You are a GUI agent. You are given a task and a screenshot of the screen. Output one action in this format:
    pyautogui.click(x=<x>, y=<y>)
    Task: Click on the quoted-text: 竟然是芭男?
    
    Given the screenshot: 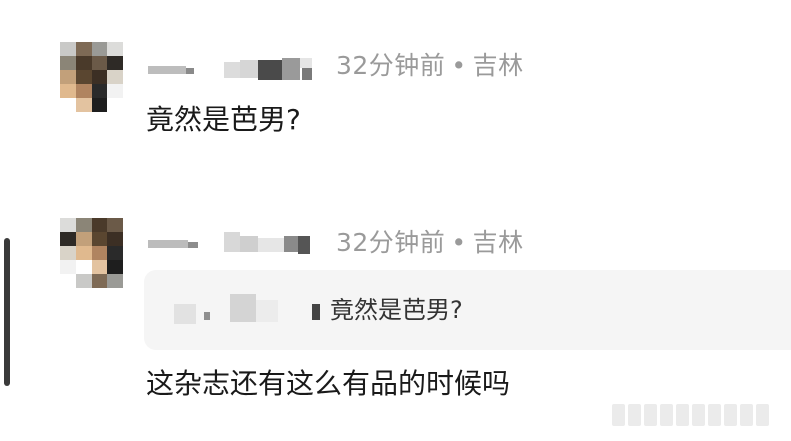 What is the action you would take?
    pyautogui.click(x=396, y=310)
    